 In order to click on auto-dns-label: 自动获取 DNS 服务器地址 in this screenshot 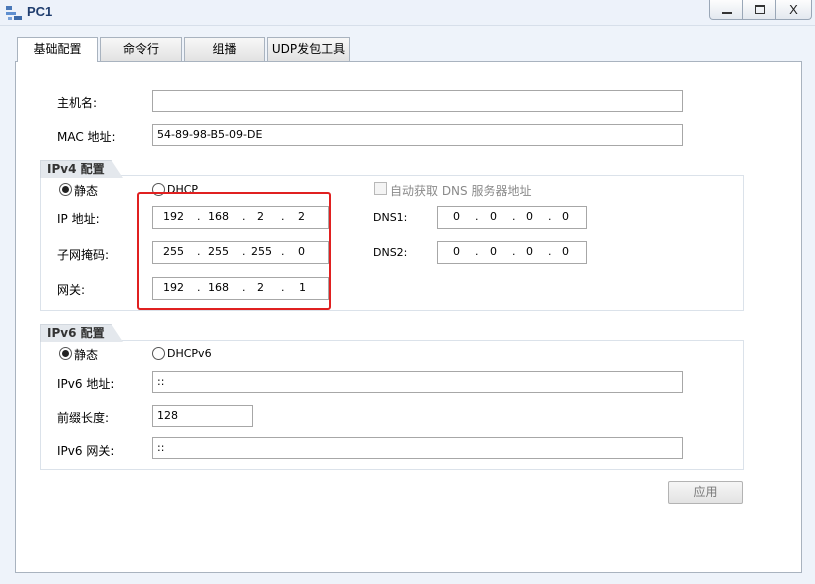, I will do `click(461, 191)`.